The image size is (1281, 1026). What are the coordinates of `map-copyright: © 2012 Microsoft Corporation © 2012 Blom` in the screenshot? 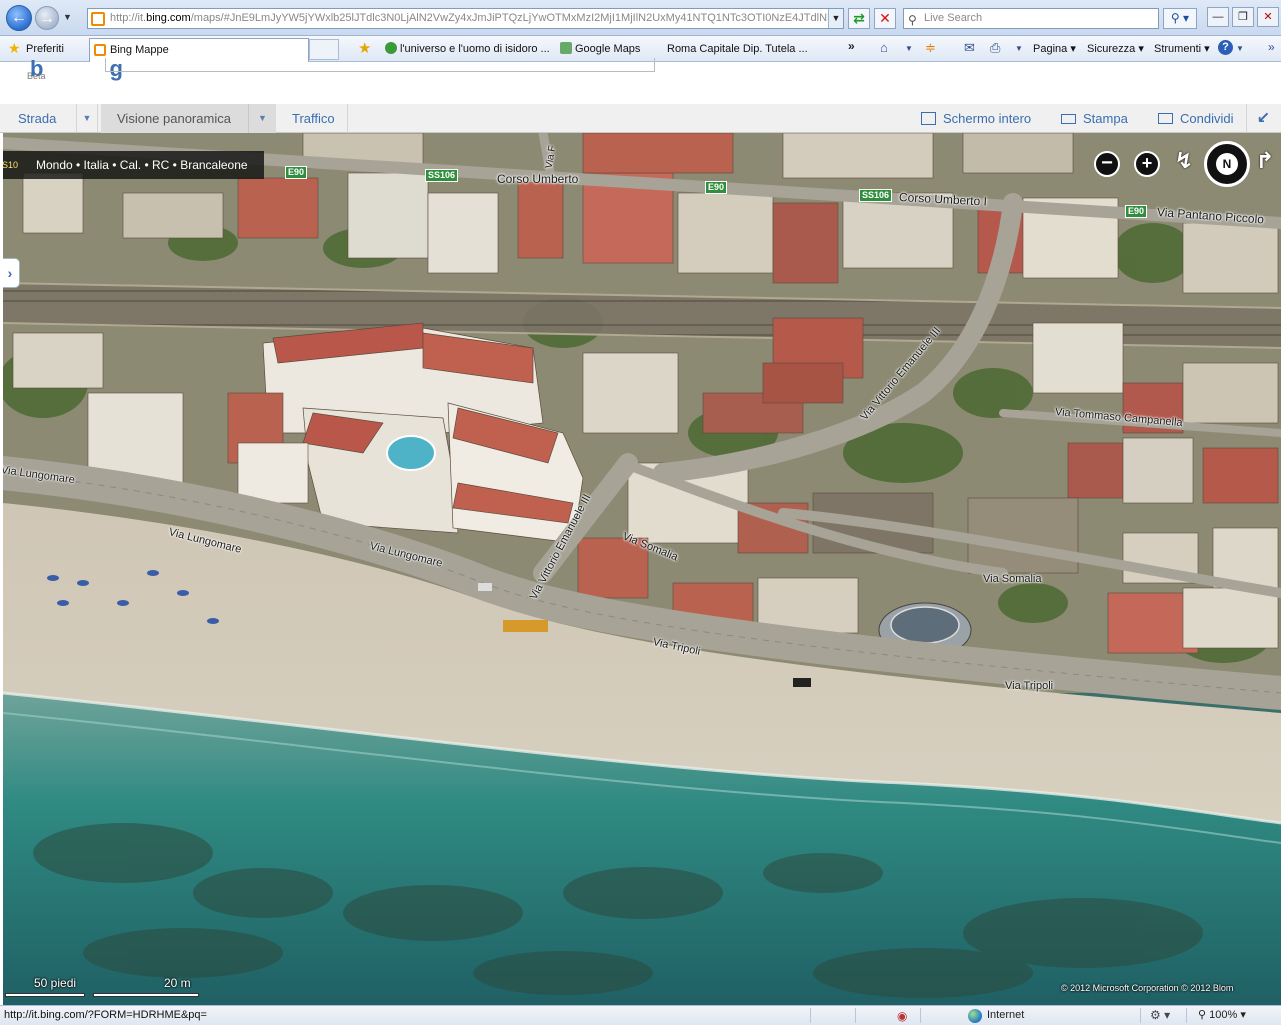 It's located at (1147, 988).